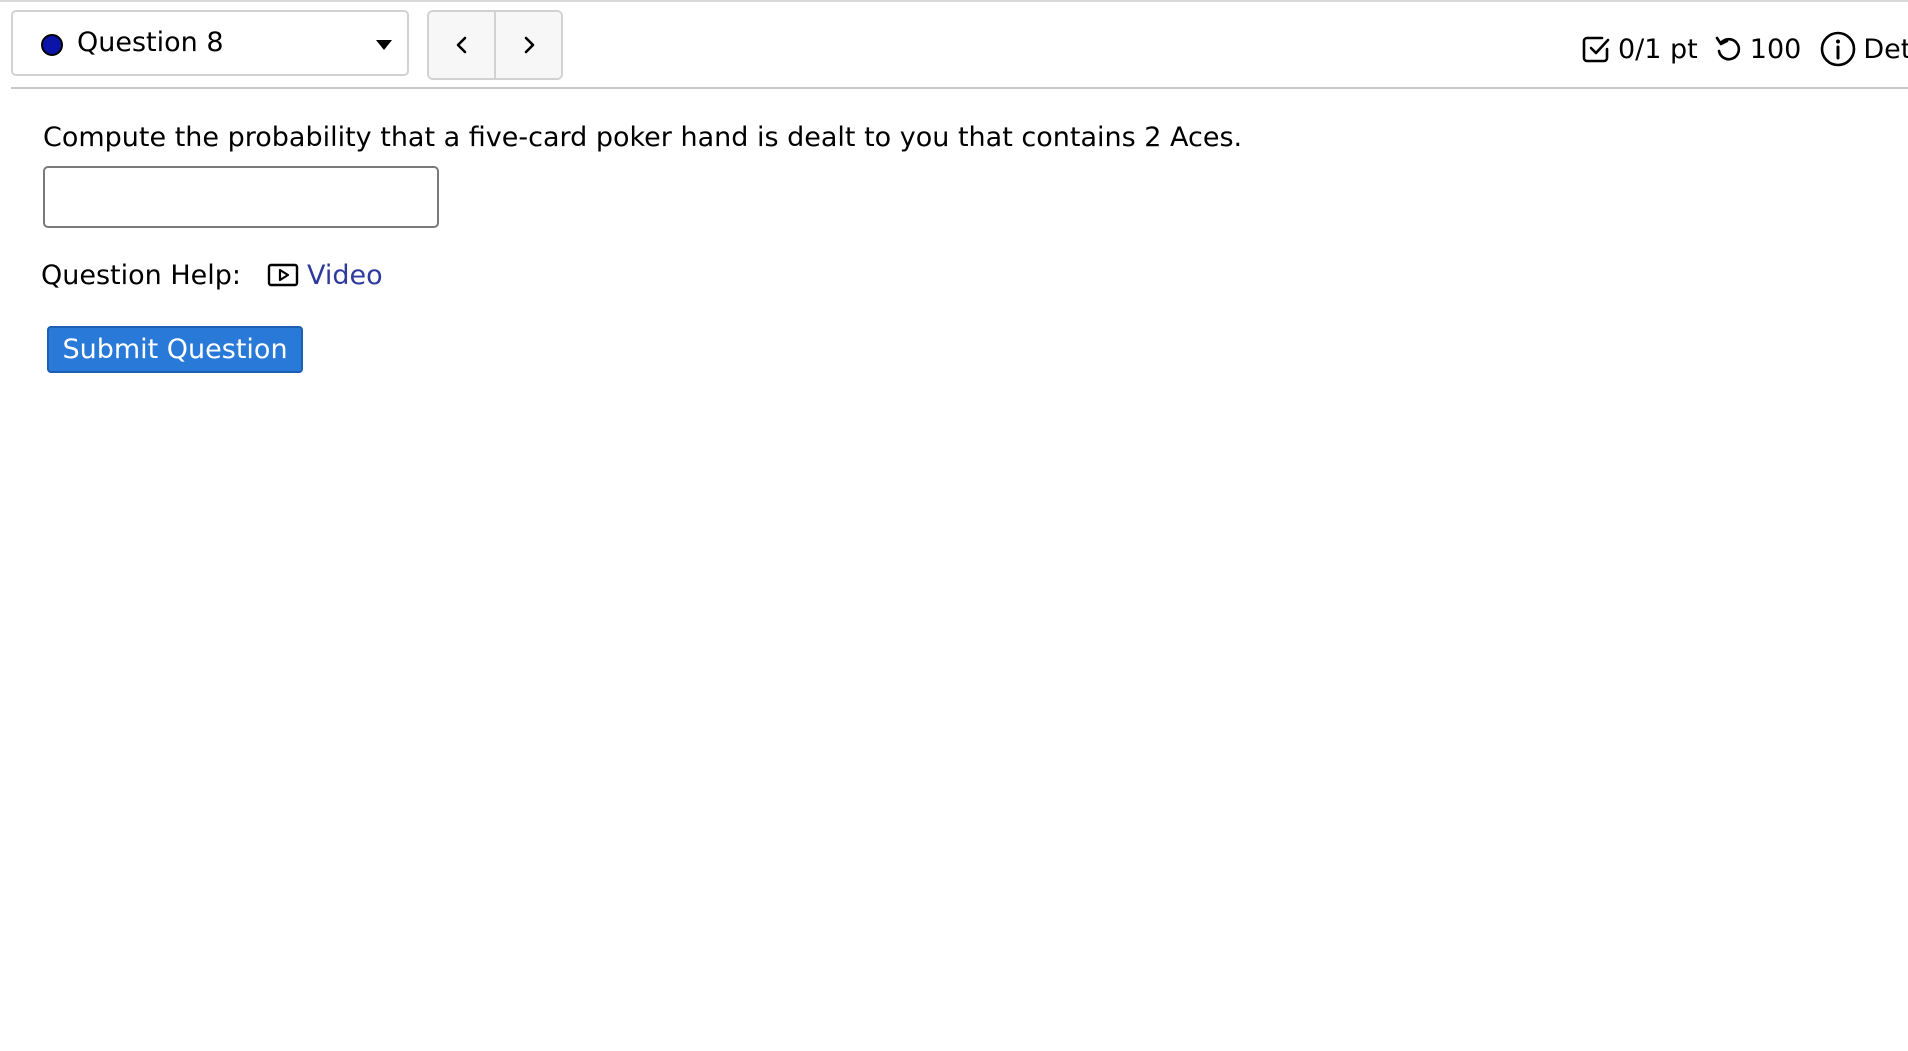  Describe the element at coordinates (345, 275) in the screenshot. I see `help-video-label: Video` at that location.